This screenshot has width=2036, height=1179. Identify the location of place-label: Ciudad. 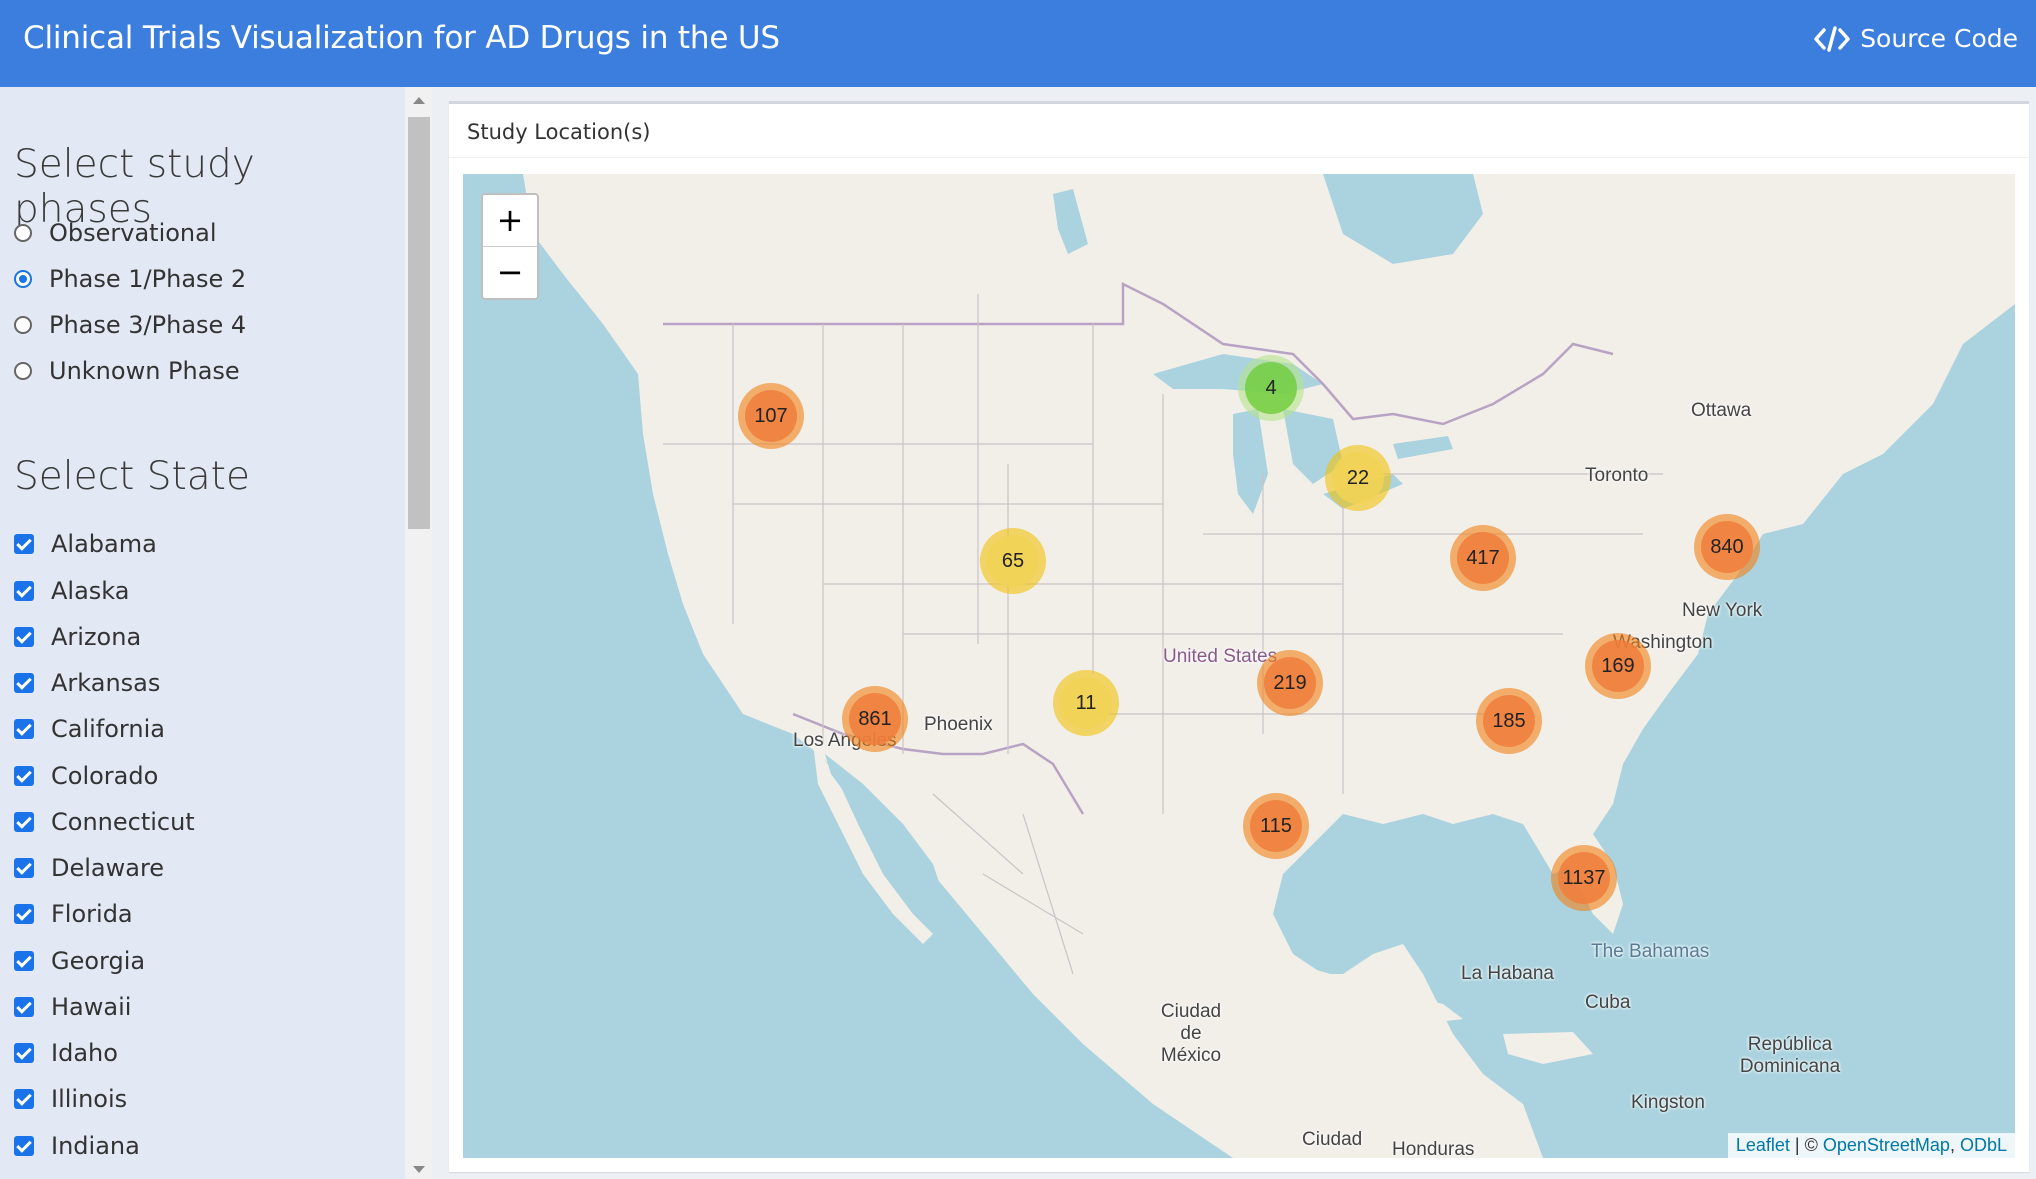
(1332, 1139).